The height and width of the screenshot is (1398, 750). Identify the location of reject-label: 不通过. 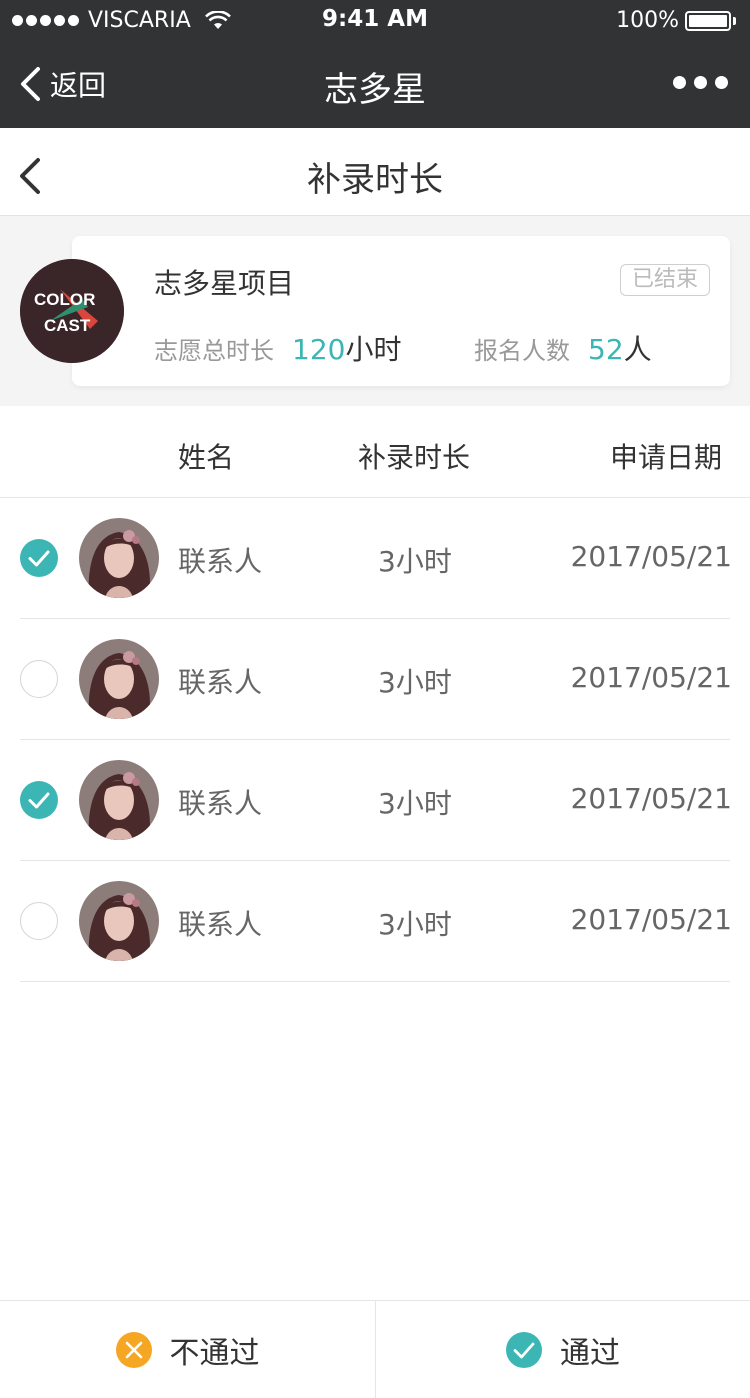
(214, 1353).